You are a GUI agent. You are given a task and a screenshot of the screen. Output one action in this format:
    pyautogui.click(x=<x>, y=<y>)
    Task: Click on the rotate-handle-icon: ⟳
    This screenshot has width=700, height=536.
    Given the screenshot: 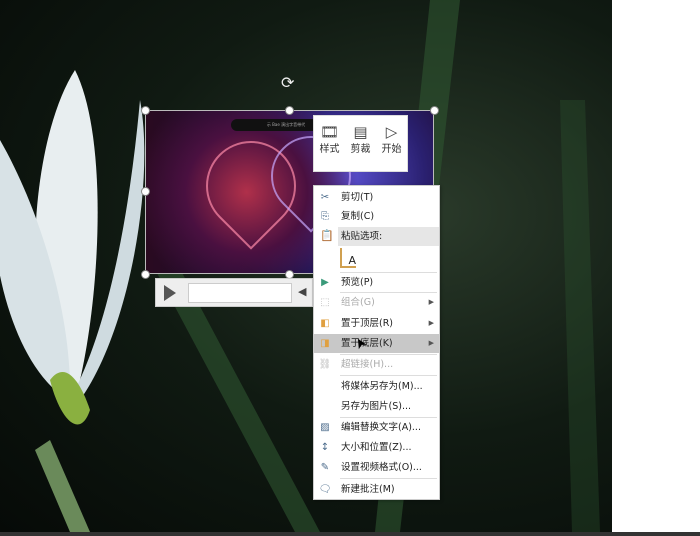 What is the action you would take?
    pyautogui.click(x=287, y=83)
    